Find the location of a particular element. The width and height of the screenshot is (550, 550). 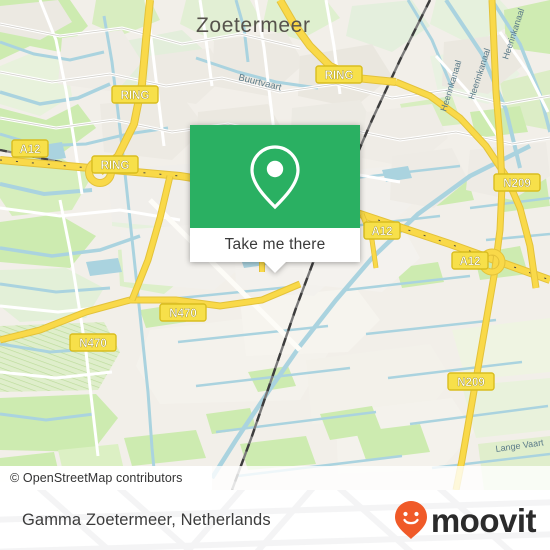

moovit-logo: moovit is located at coordinates (465, 520).